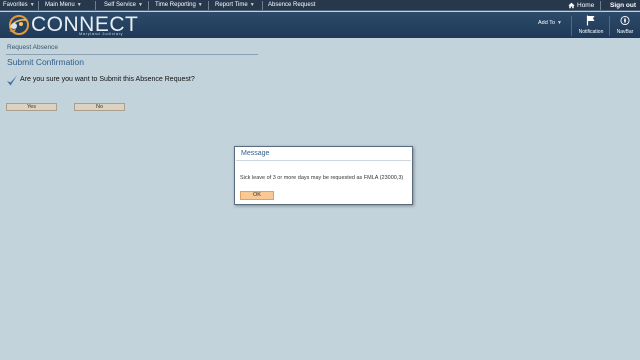 This screenshot has height=360, width=640. Describe the element at coordinates (231, 5) in the screenshot. I see `nav-report-time-label: Report Time` at that location.